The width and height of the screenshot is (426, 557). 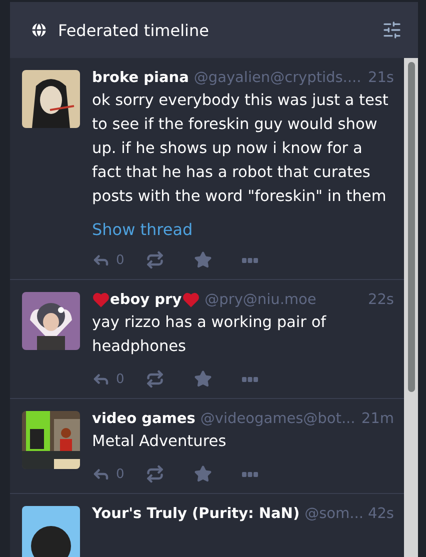 What do you see at coordinates (411, 307) in the screenshot?
I see `scrollbar` at bounding box center [411, 307].